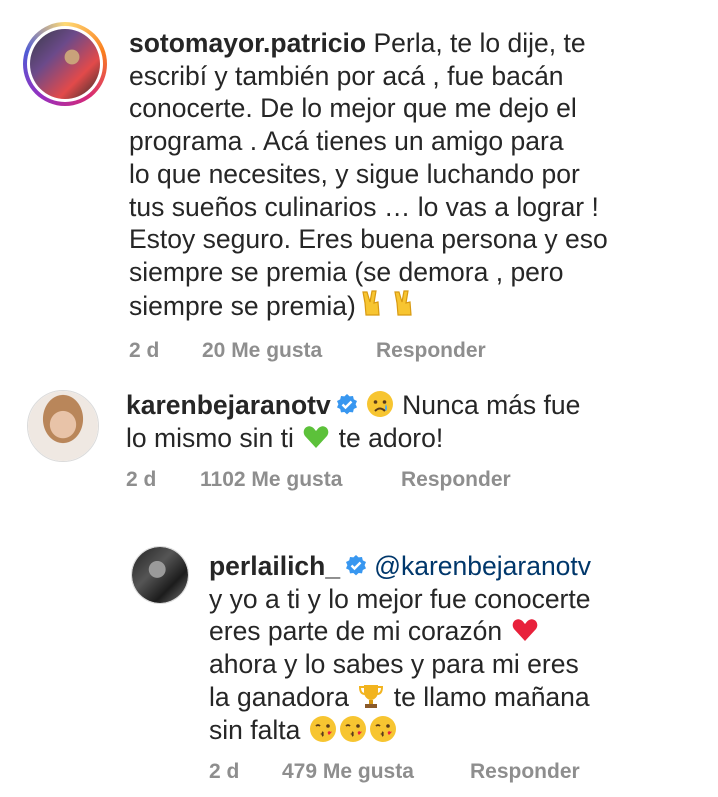 This screenshot has height=797, width=718. Describe the element at coordinates (346, 271) in the screenshot. I see `comment-line: siempre se premia (se demora , pero` at that location.